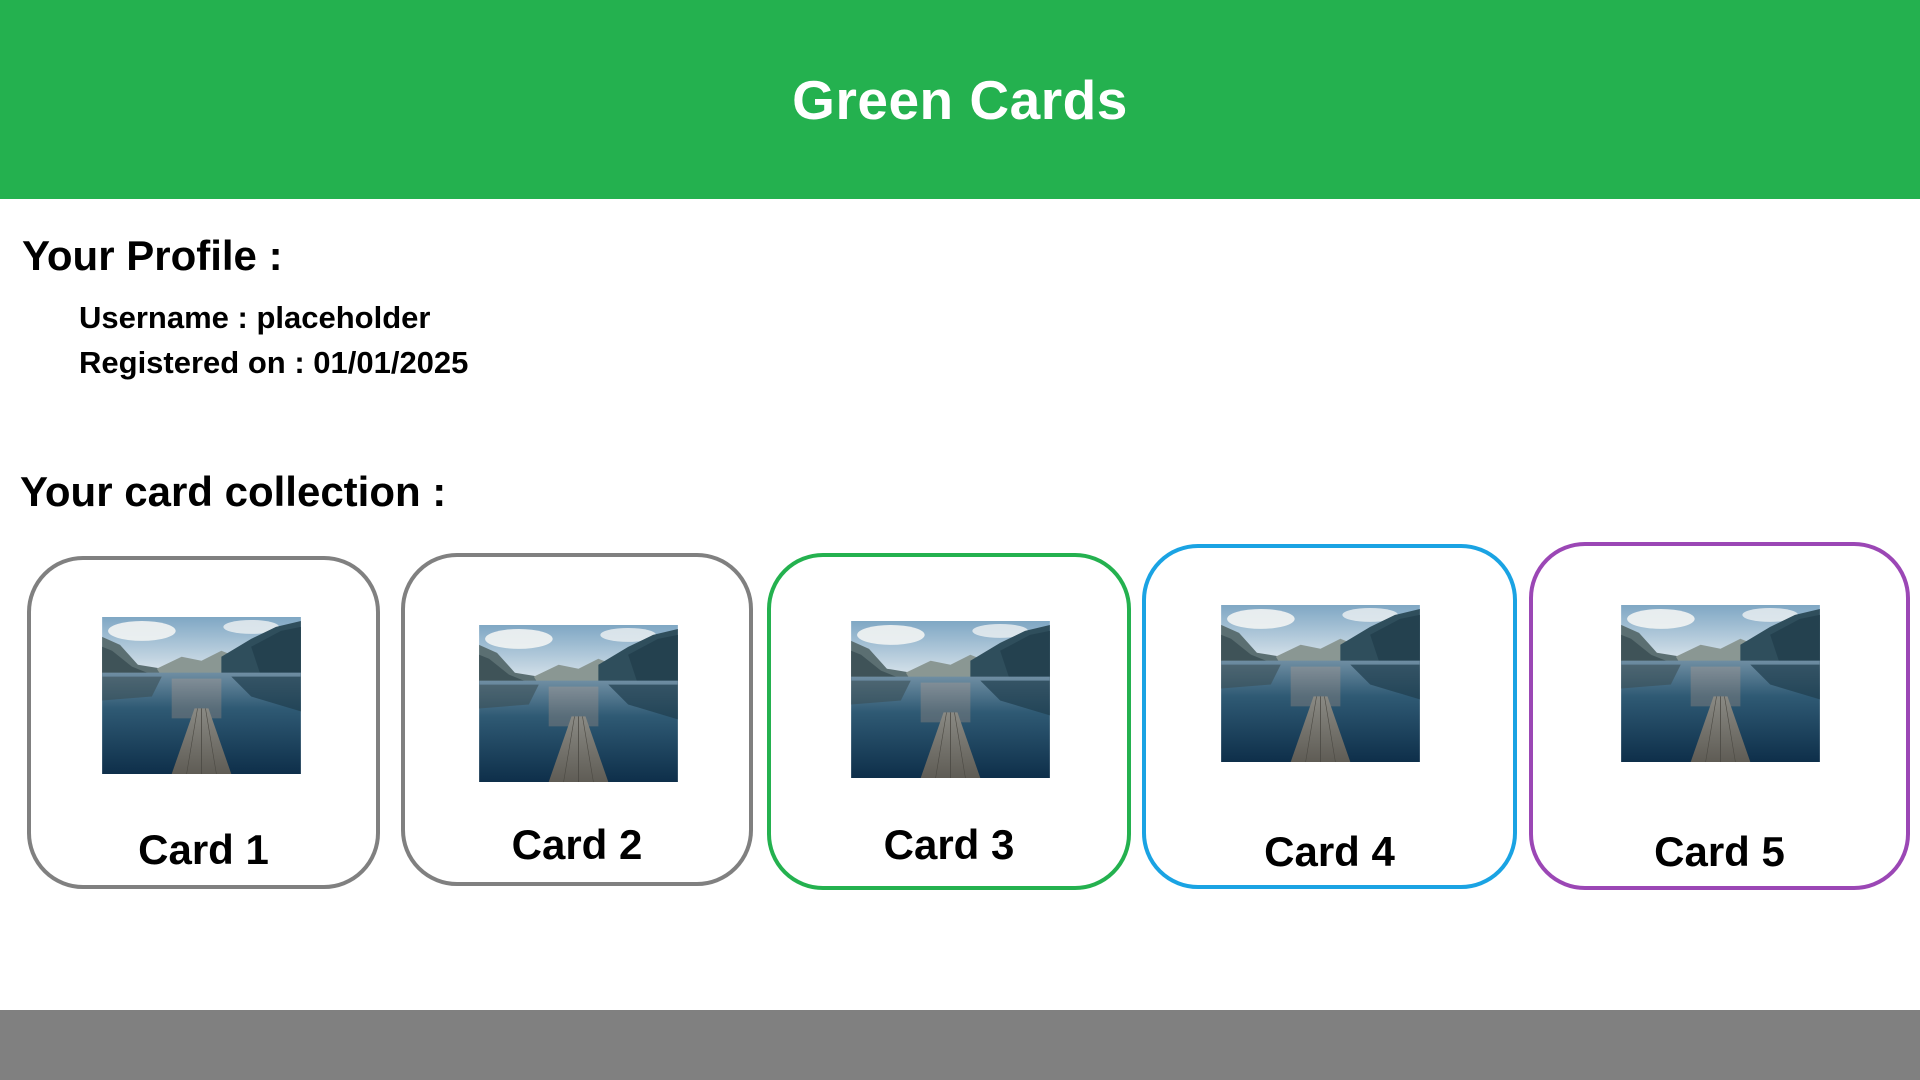 The image size is (1920, 1080). I want to click on footer-bar, so click(960, 1045).